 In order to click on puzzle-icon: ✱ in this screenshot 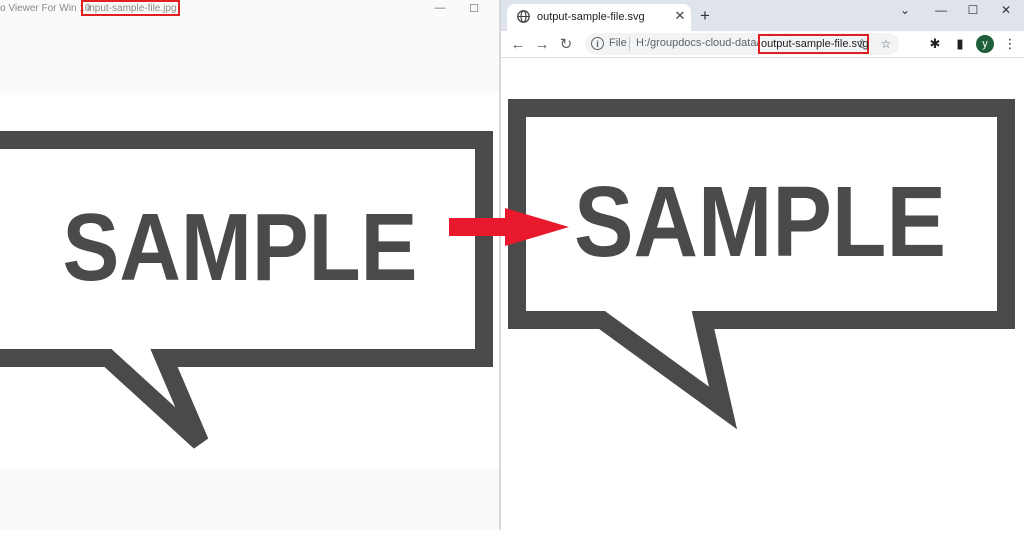, I will do `click(935, 44)`.